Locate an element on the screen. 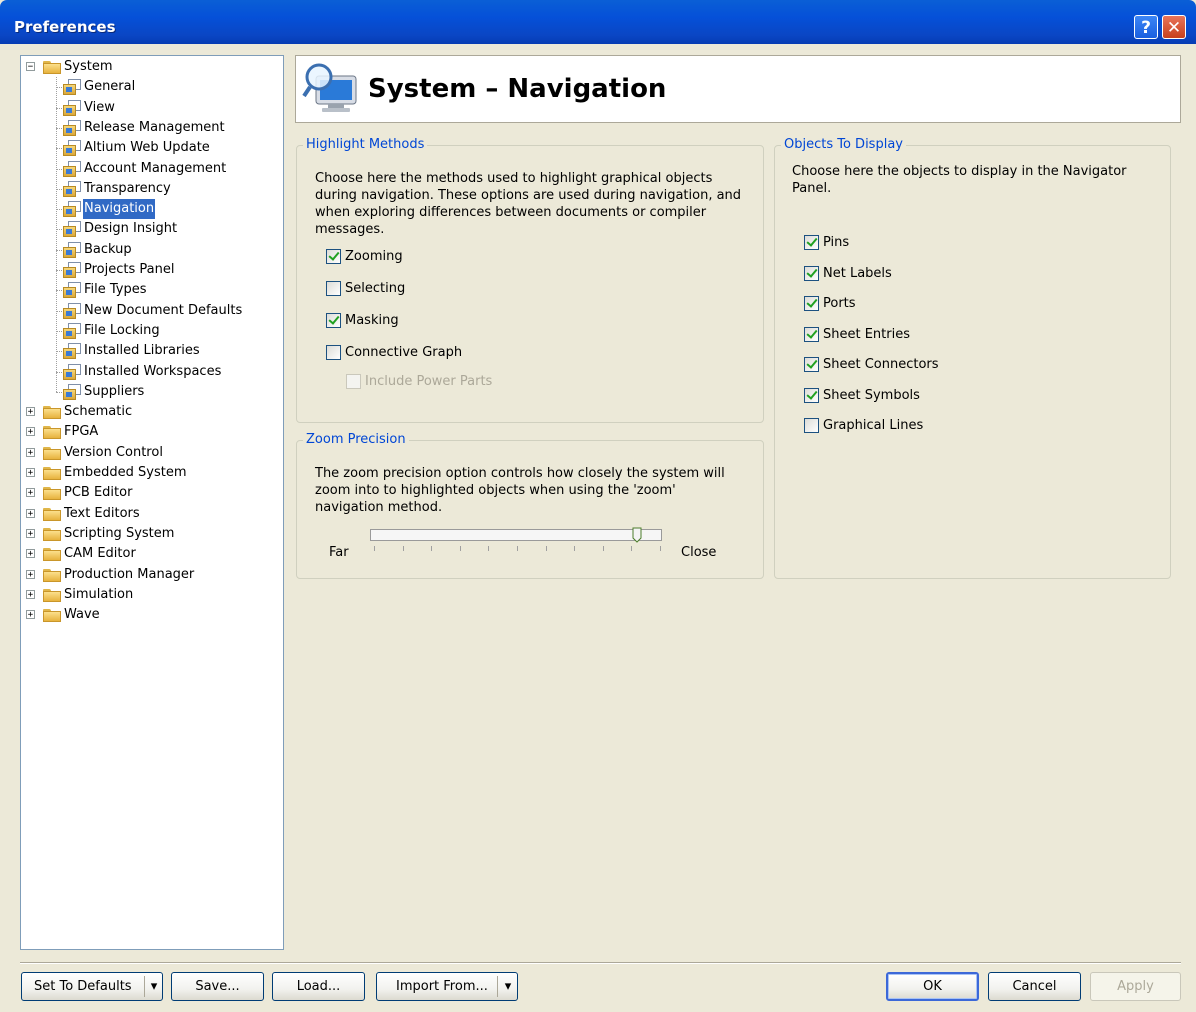 The image size is (1196, 1012). title-bar: Preferences ? ✕ is located at coordinates (598, 22).